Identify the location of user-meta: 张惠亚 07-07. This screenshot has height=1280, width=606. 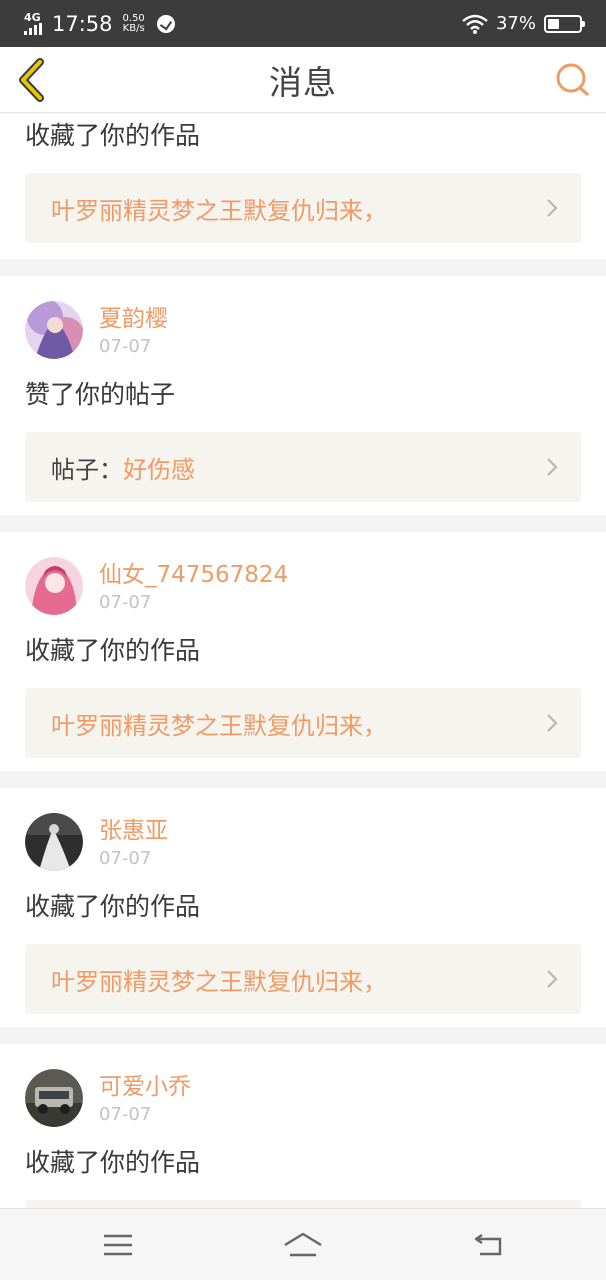
(133, 842).